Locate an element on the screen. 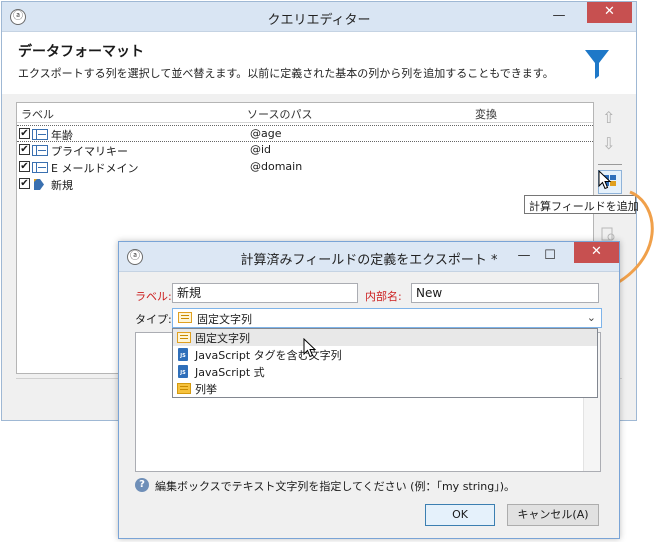  option-label: JavaScript タグを含む文字列 is located at coordinates (268, 355).